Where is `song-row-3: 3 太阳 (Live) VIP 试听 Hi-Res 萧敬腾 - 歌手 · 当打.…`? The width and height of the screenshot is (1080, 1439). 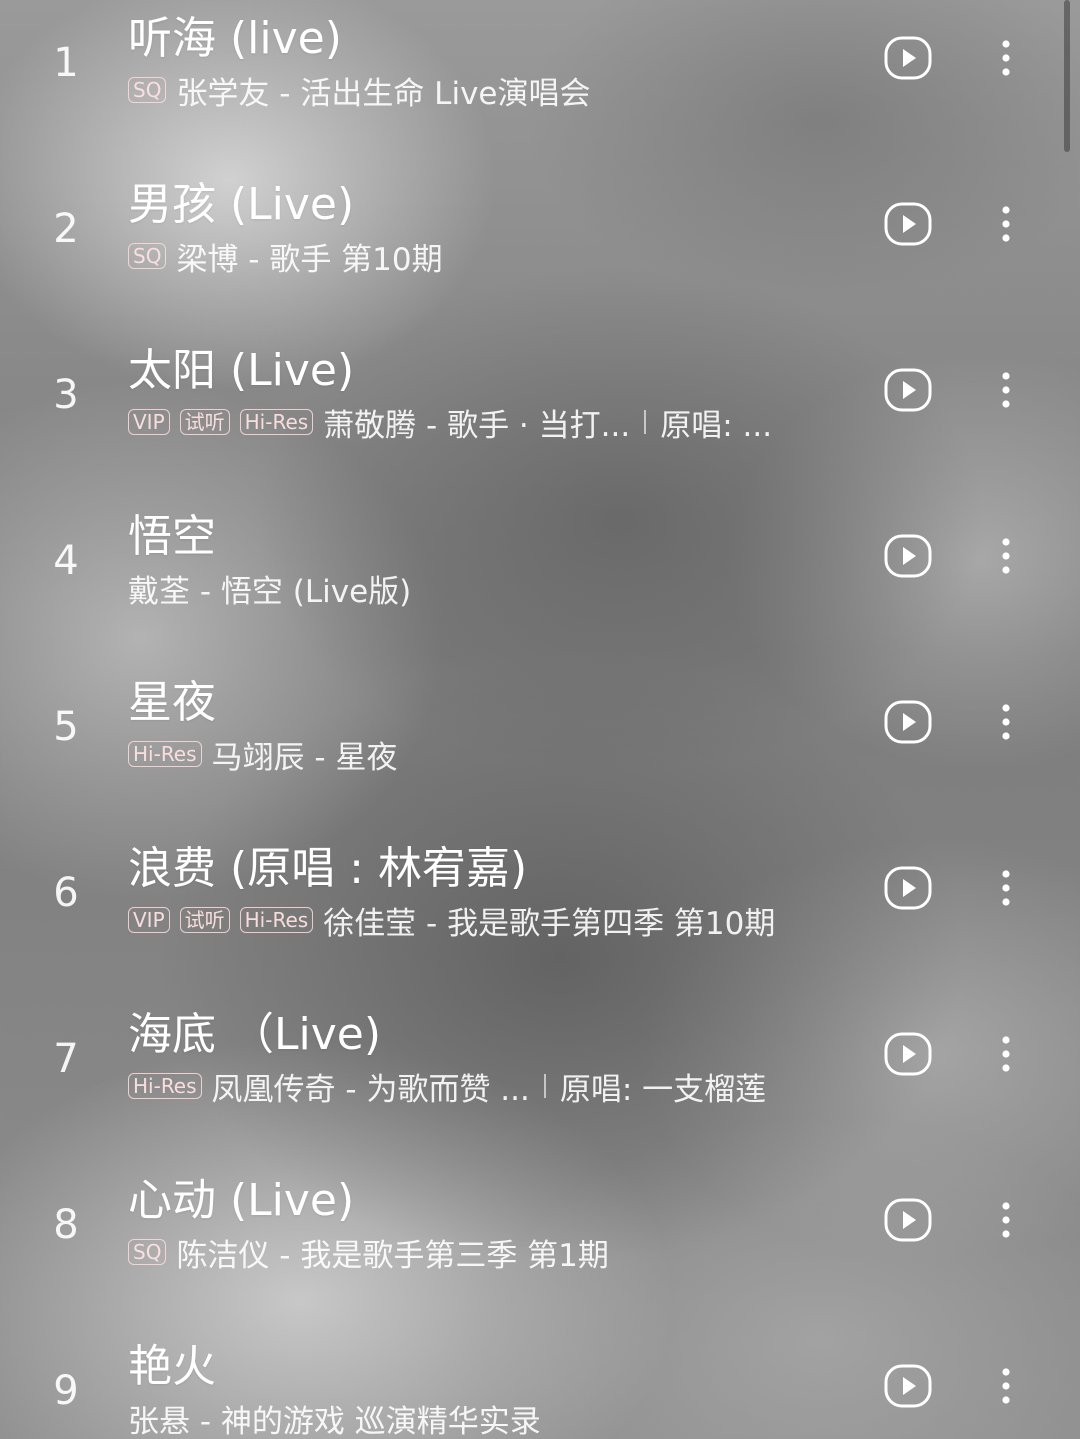 song-row-3: 3 太阳 (Live) VIP 试听 Hi-Res 萧敬腾 - 歌手 · 当打.… is located at coordinates (530, 417).